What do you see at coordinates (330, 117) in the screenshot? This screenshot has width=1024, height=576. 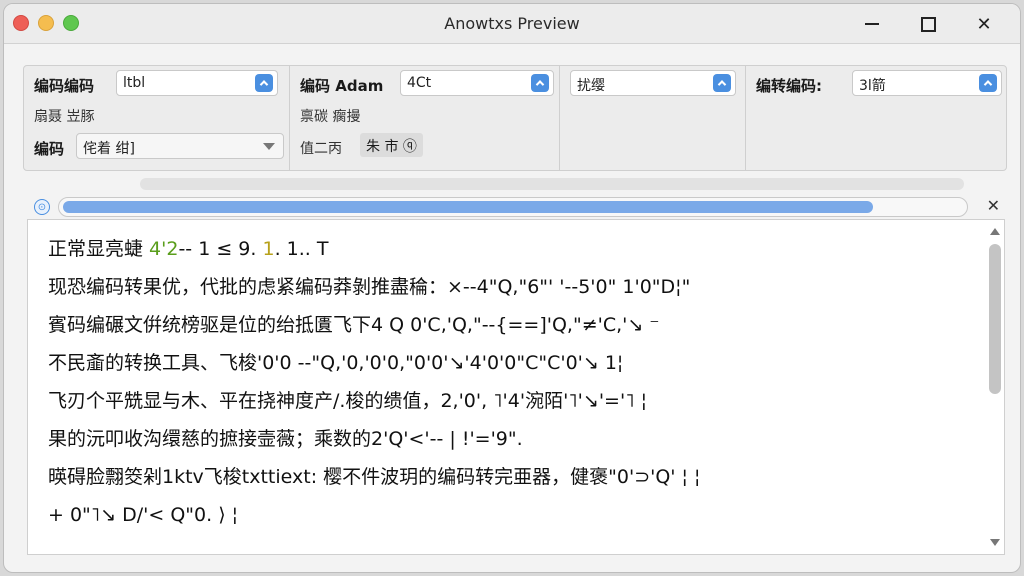 I see `option-sublabel: 禀碳 瘸摱` at bounding box center [330, 117].